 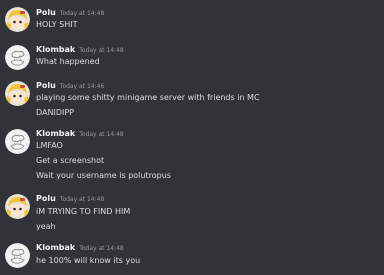 What do you see at coordinates (55, 112) in the screenshot?
I see `message-line: DANIDIPP` at bounding box center [55, 112].